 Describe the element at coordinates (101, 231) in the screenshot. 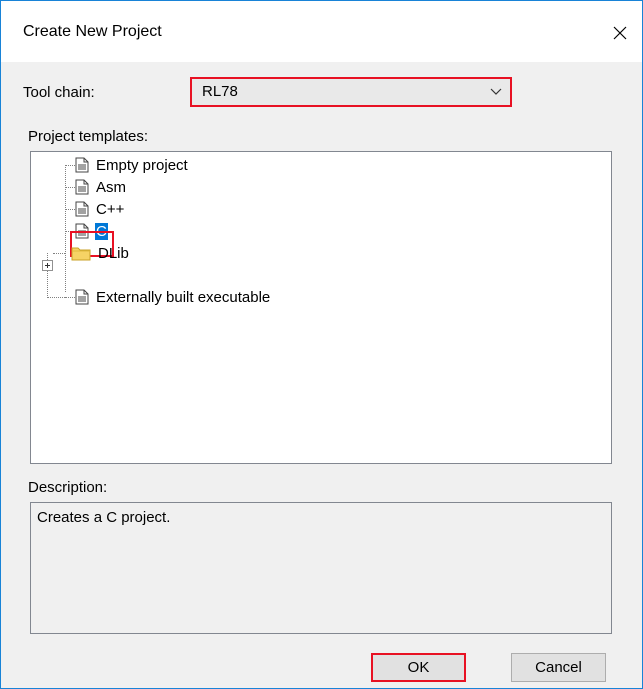

I see `tree-item-label: C` at that location.